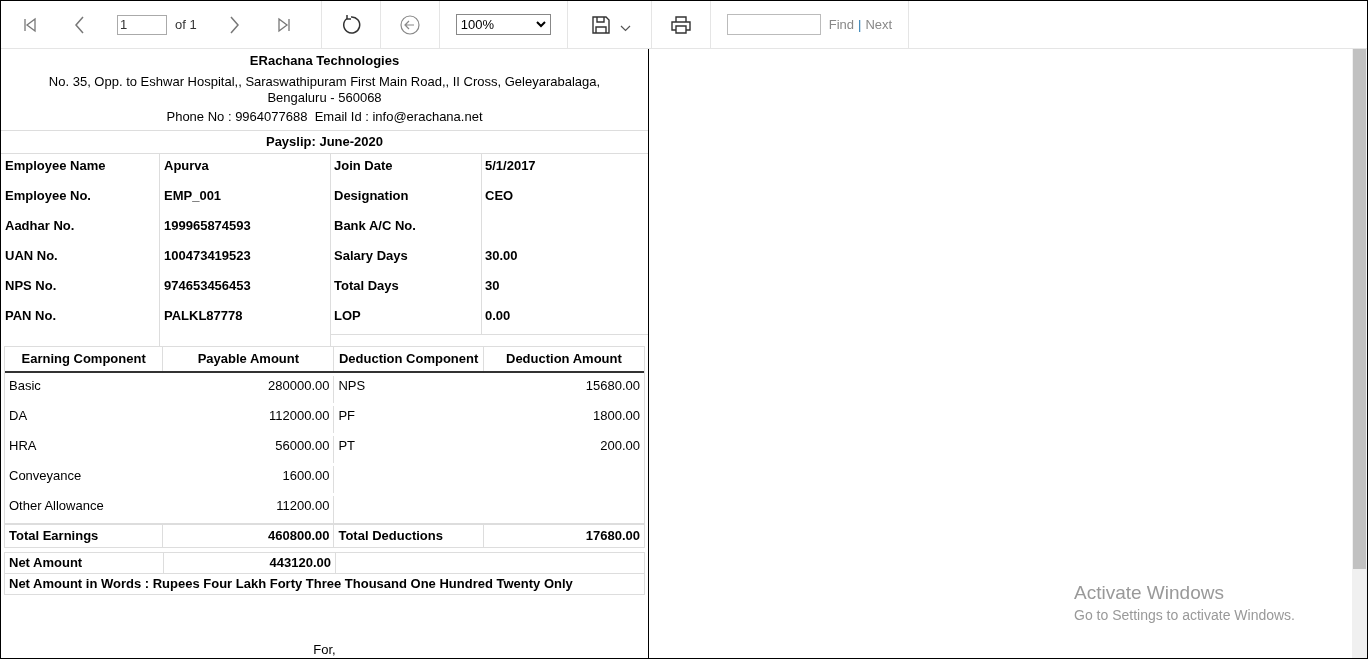  Describe the element at coordinates (291, 584) in the screenshot. I see `net-amount-words: Net Amount in Words : Rupees Four Lakh Forty Three Thousand One Hundred Twenty Only` at that location.